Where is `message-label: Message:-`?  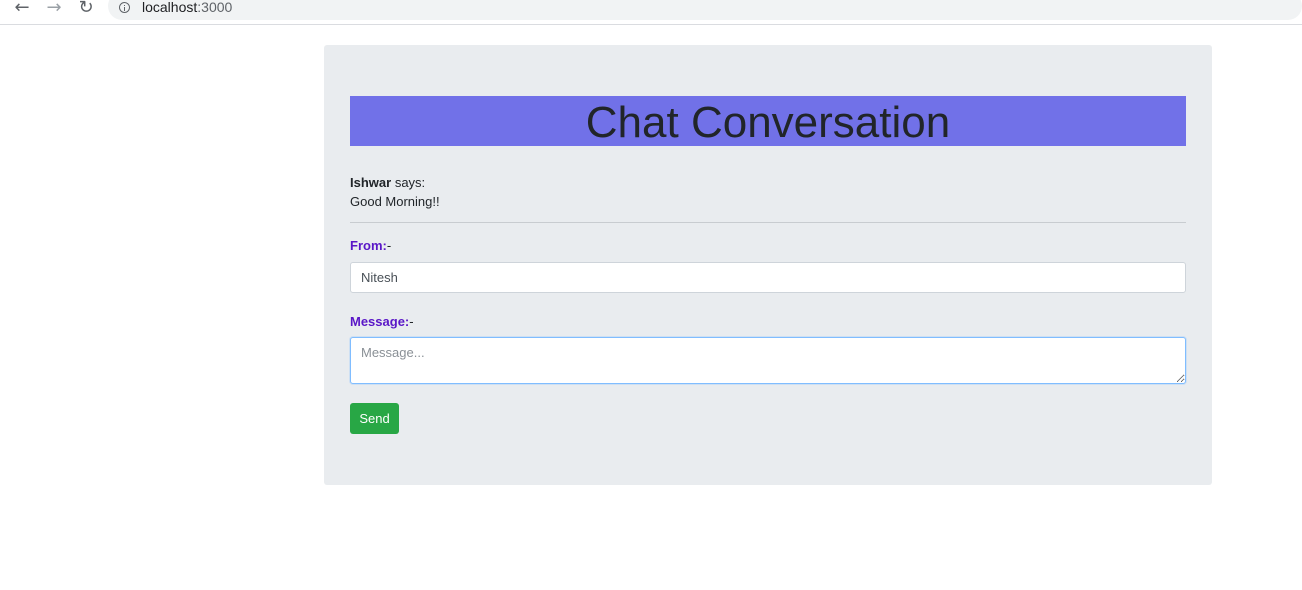 message-label: Message:- is located at coordinates (382, 322).